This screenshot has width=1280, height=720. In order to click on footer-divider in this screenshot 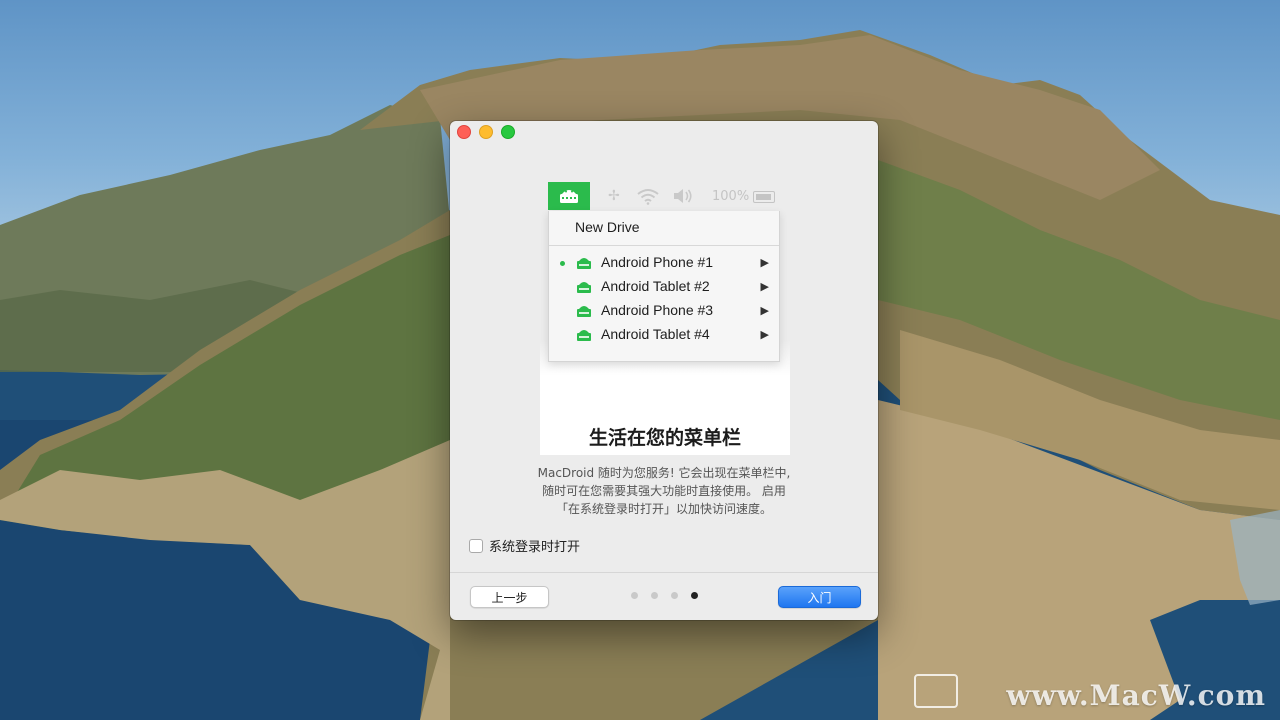, I will do `click(664, 572)`.